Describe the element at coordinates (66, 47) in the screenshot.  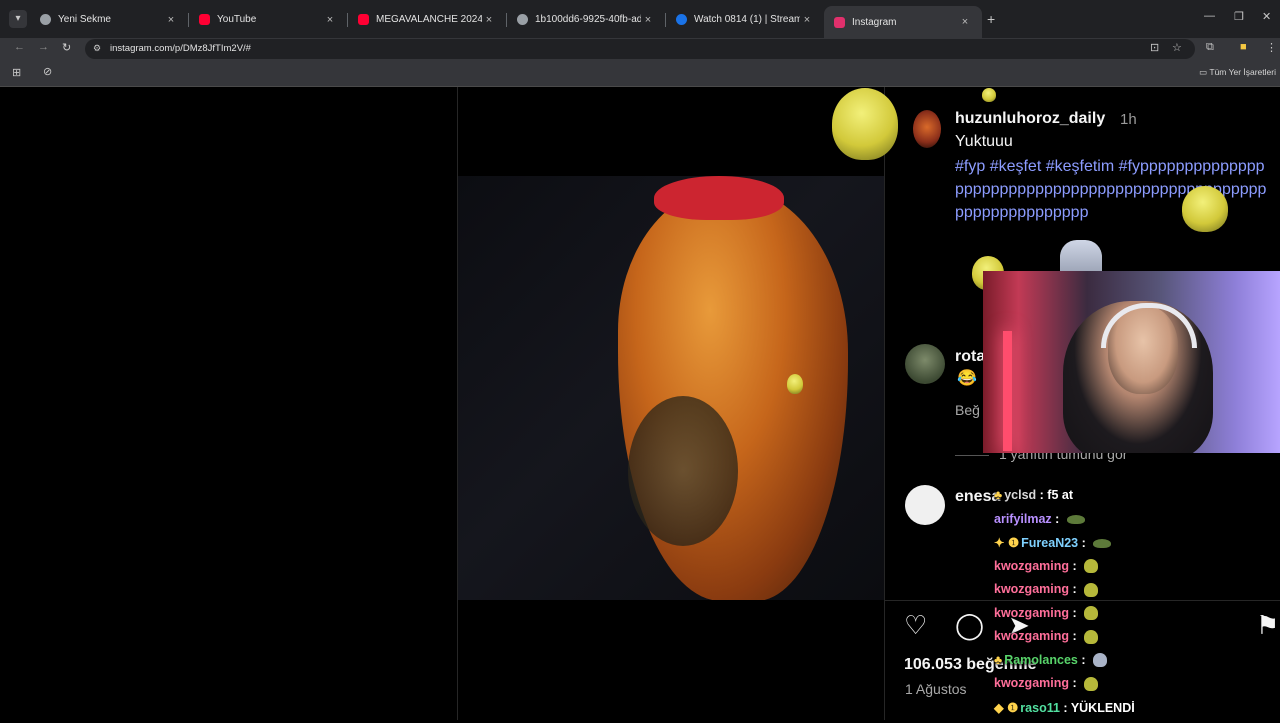
I see `reload-icon: ↻` at that location.